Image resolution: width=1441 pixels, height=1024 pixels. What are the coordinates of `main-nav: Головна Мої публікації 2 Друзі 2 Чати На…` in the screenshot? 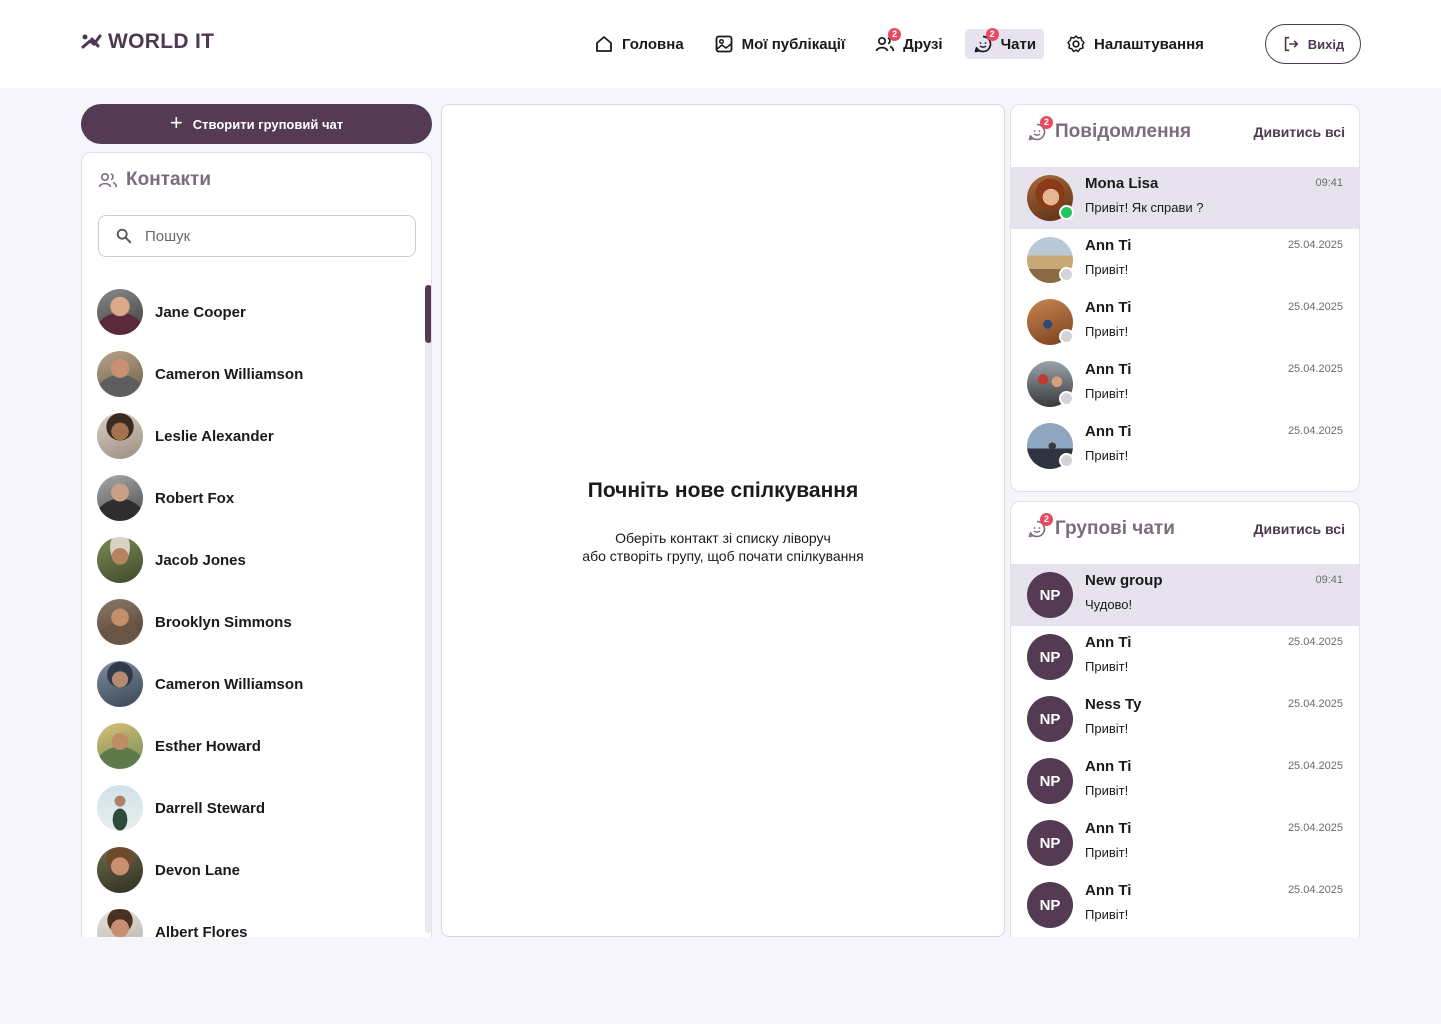 It's located at (906, 43).